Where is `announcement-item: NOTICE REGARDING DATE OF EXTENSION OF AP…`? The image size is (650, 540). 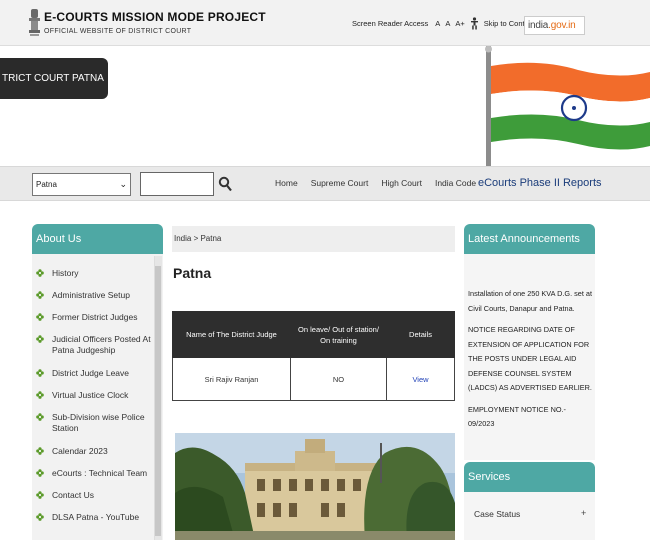 announcement-item: NOTICE REGARDING DATE OF EXTENSION OF AP… is located at coordinates (530, 359).